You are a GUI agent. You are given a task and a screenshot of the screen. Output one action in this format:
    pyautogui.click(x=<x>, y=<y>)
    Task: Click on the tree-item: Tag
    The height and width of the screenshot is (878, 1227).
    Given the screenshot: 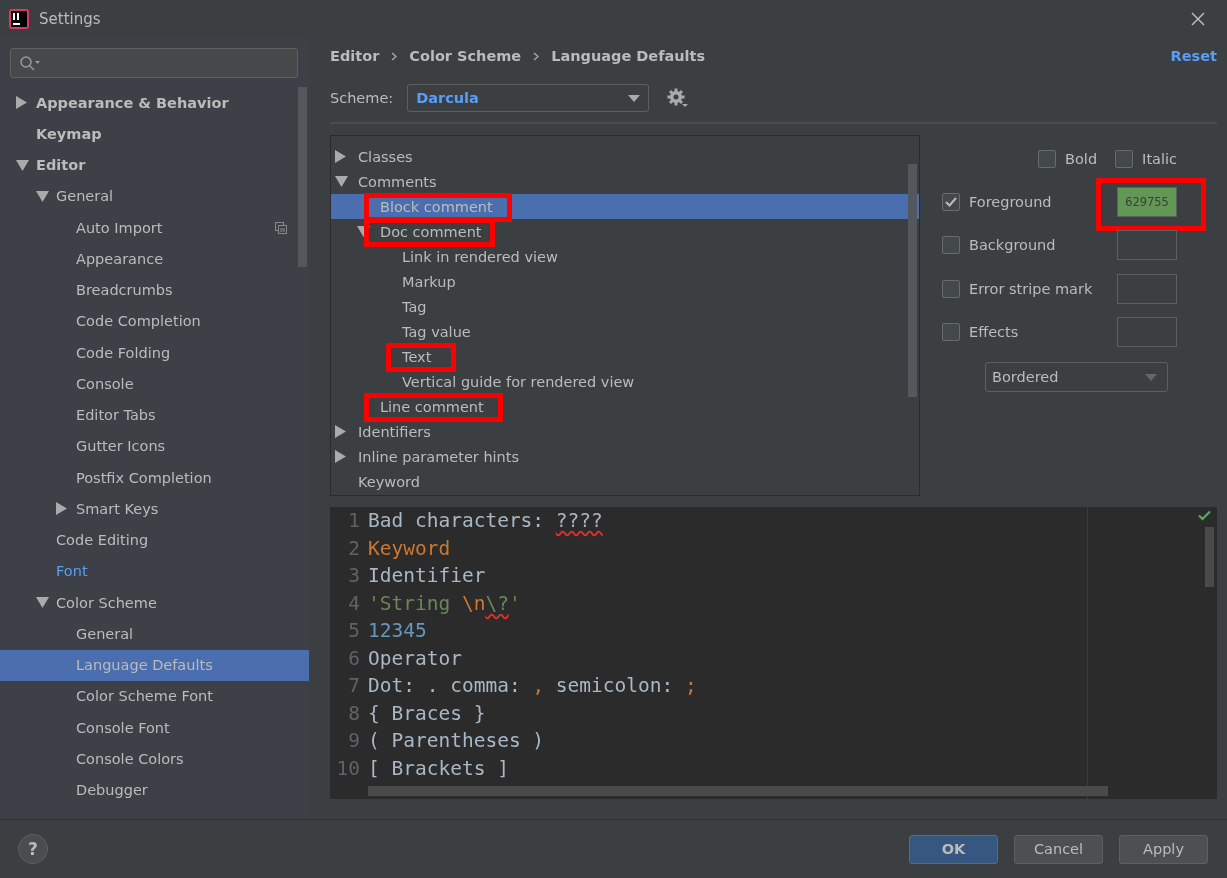 What is the action you would take?
    pyautogui.click(x=625, y=306)
    